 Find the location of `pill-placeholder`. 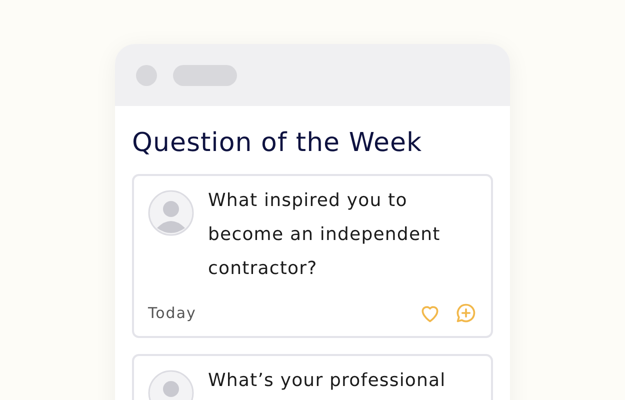

pill-placeholder is located at coordinates (205, 75).